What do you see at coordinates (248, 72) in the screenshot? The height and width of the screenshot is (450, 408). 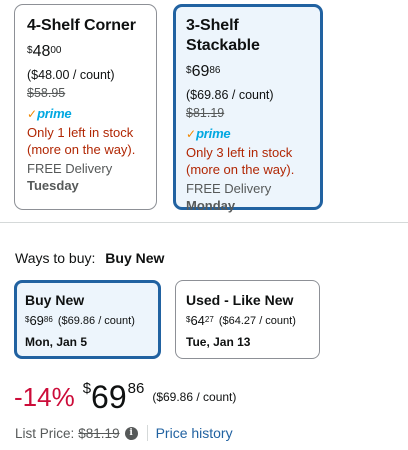 I see `variation-price: $ 69 86` at bounding box center [248, 72].